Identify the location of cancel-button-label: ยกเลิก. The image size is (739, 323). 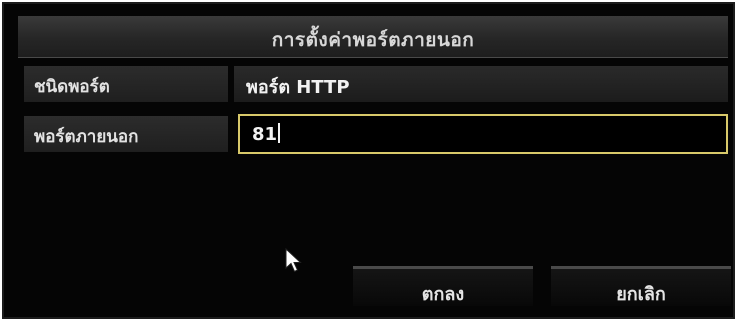
(641, 294).